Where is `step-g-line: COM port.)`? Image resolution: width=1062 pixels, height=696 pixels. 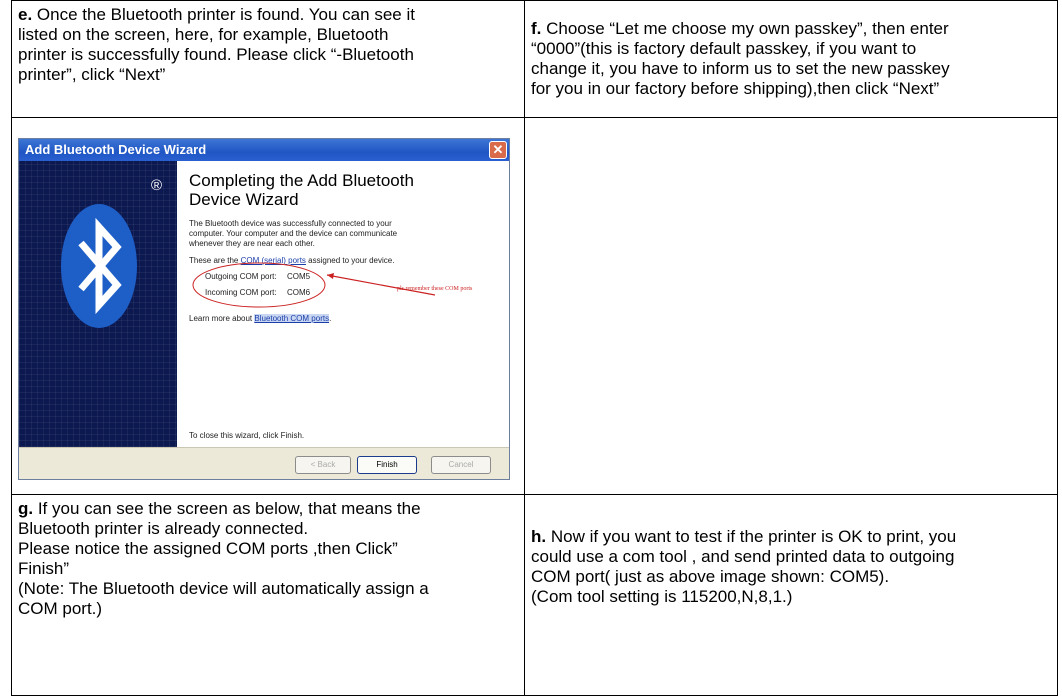 step-g-line: COM port.) is located at coordinates (60, 608).